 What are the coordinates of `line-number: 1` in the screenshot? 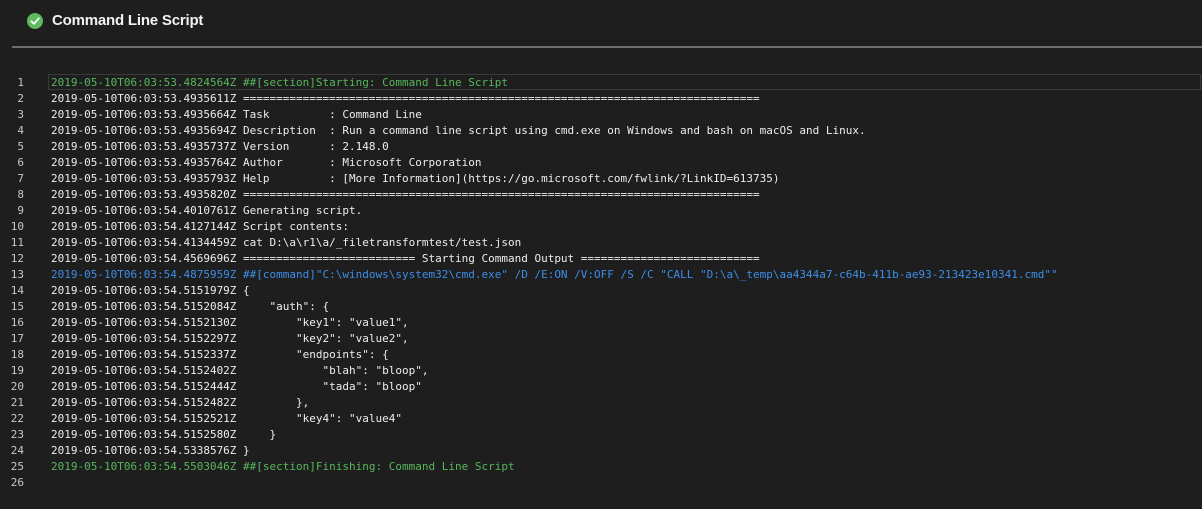 It's located at (20, 82).